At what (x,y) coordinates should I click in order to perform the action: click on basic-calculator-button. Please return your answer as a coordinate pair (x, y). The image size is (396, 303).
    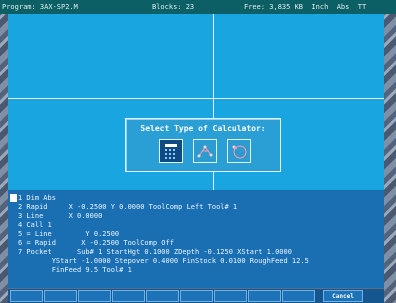
    Looking at the image, I should click on (171, 151).